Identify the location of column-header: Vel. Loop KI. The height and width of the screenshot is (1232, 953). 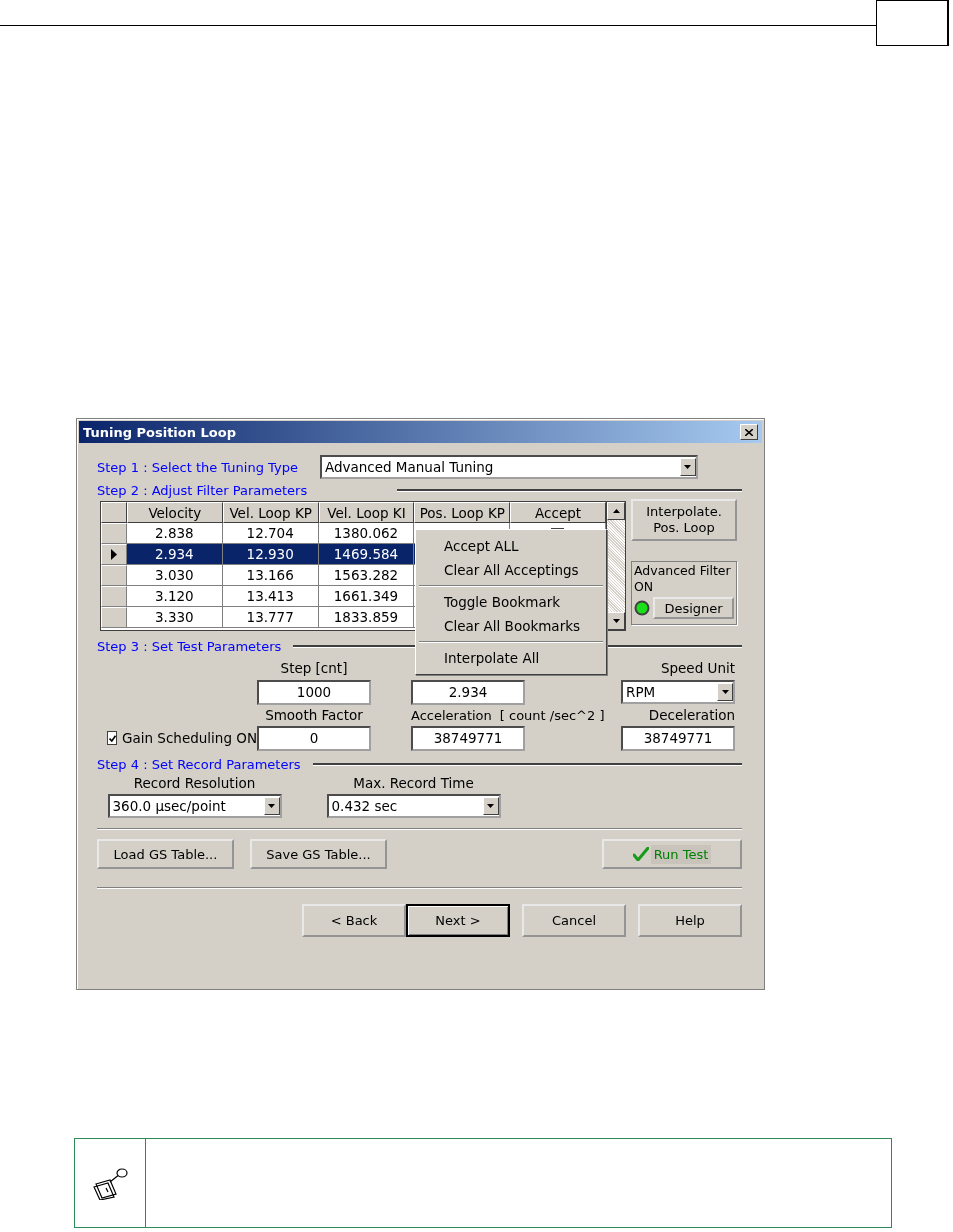
(366, 512).